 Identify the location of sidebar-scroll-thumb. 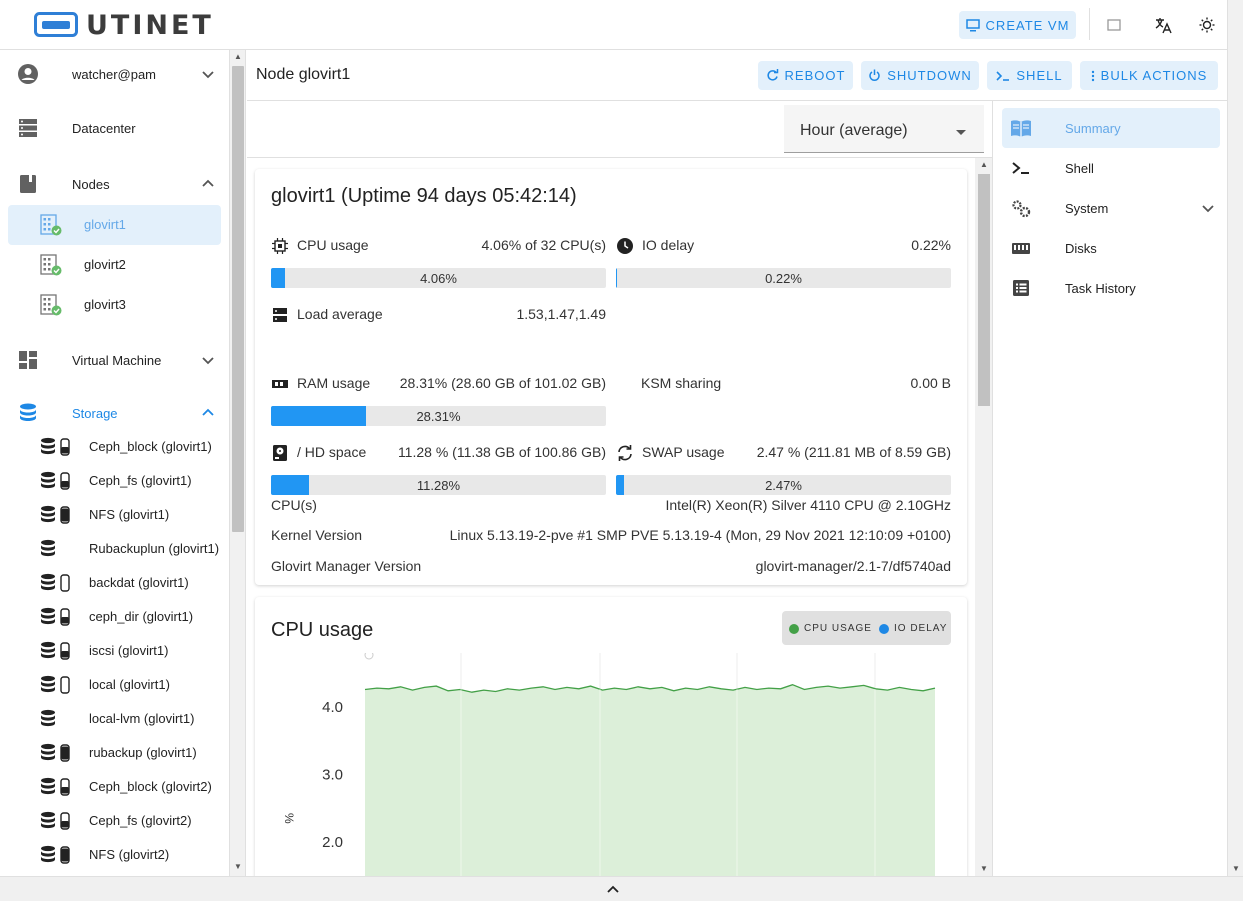
(238, 299).